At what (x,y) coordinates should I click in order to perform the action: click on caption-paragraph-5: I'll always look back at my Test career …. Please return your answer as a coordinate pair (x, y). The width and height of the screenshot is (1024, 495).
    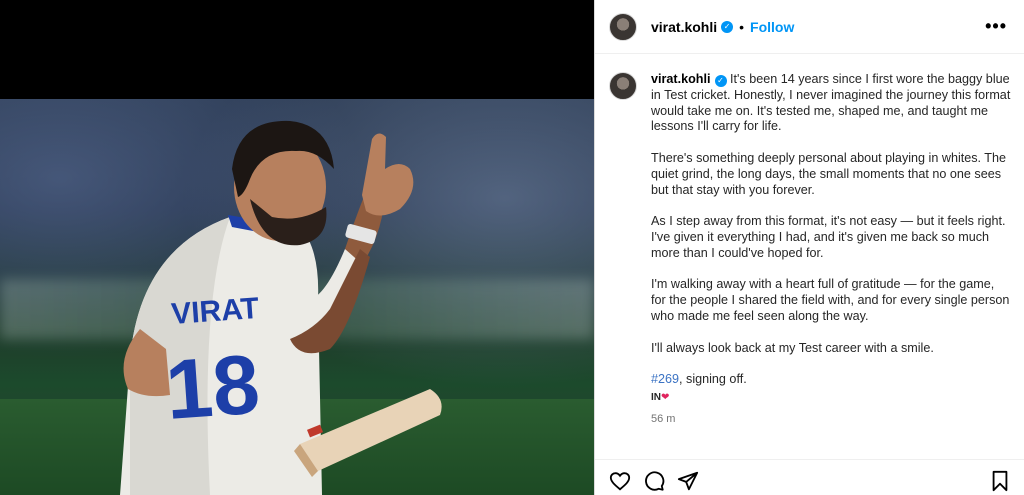
    Looking at the image, I should click on (792, 347).